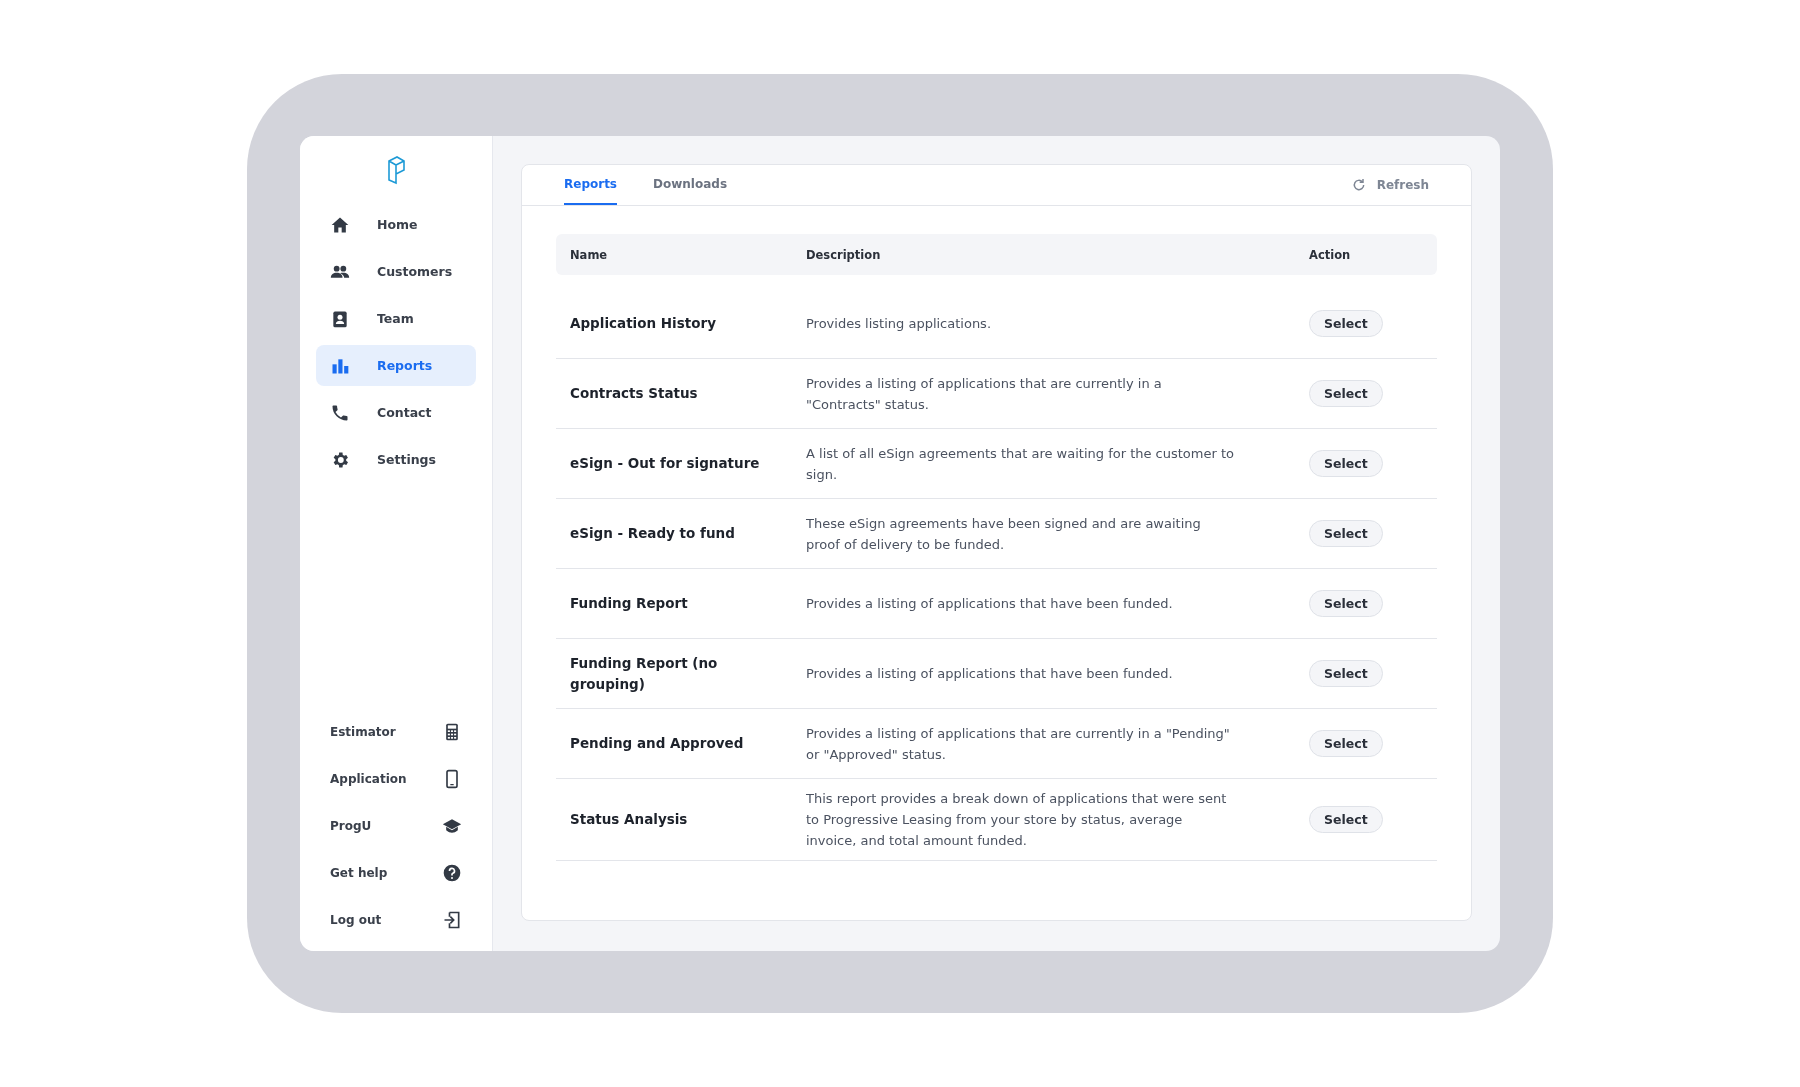 Image resolution: width=1800 pixels, height=1087 pixels. What do you see at coordinates (396, 224) in the screenshot?
I see `nav-item: Home` at bounding box center [396, 224].